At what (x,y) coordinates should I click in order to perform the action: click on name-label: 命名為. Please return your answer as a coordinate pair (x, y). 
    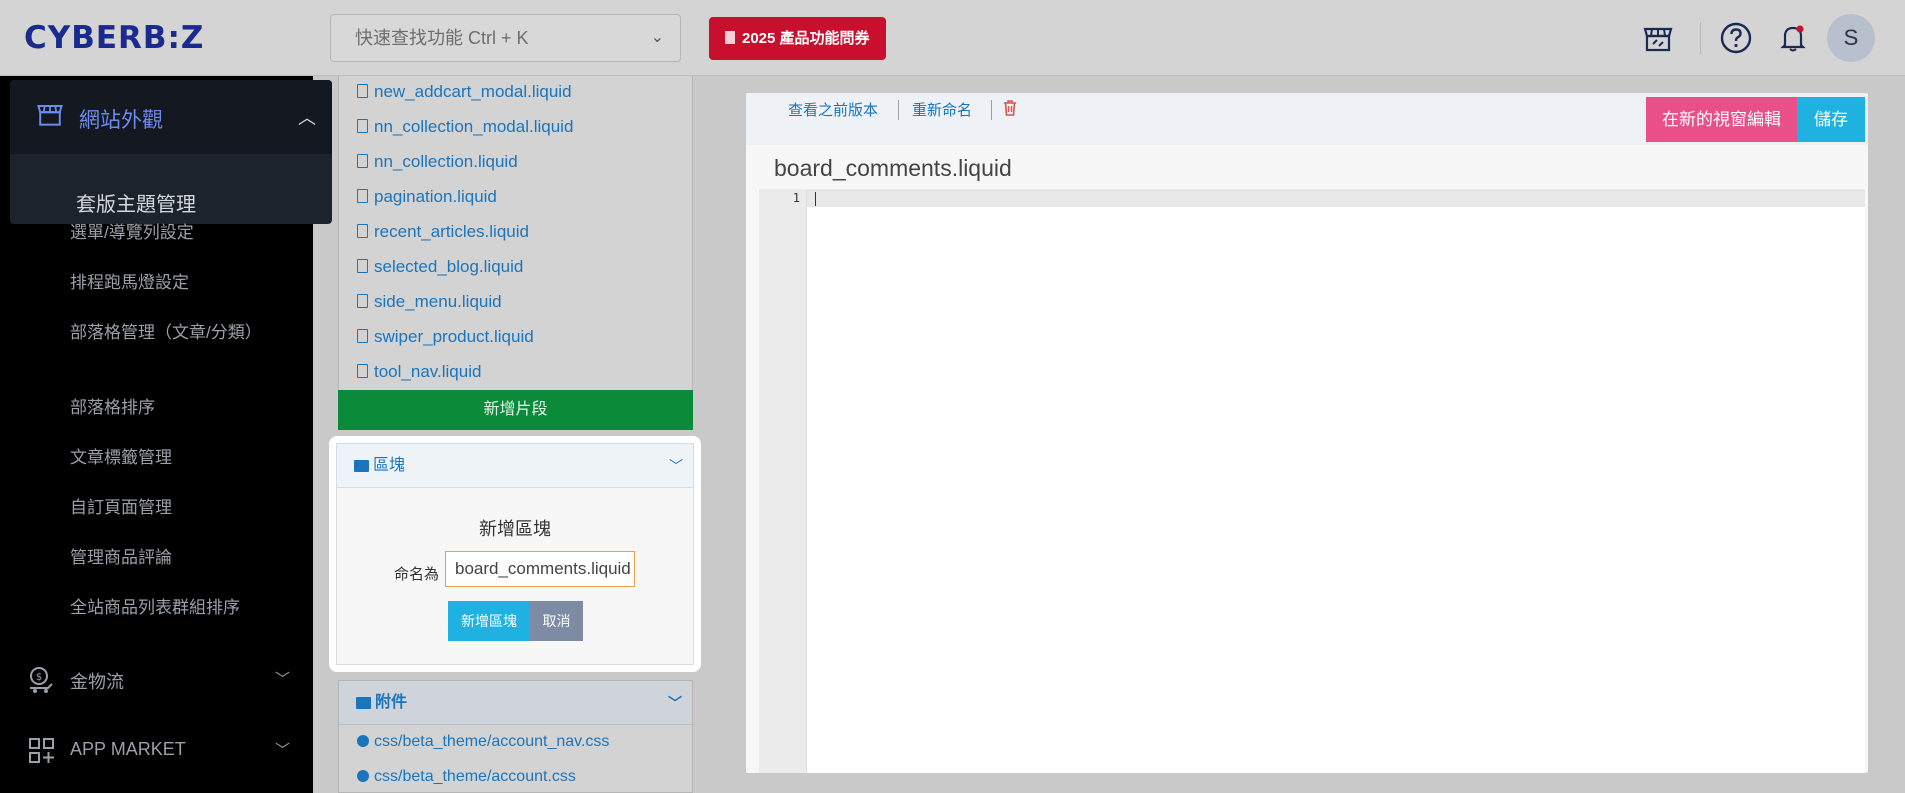
    Looking at the image, I should click on (417, 574).